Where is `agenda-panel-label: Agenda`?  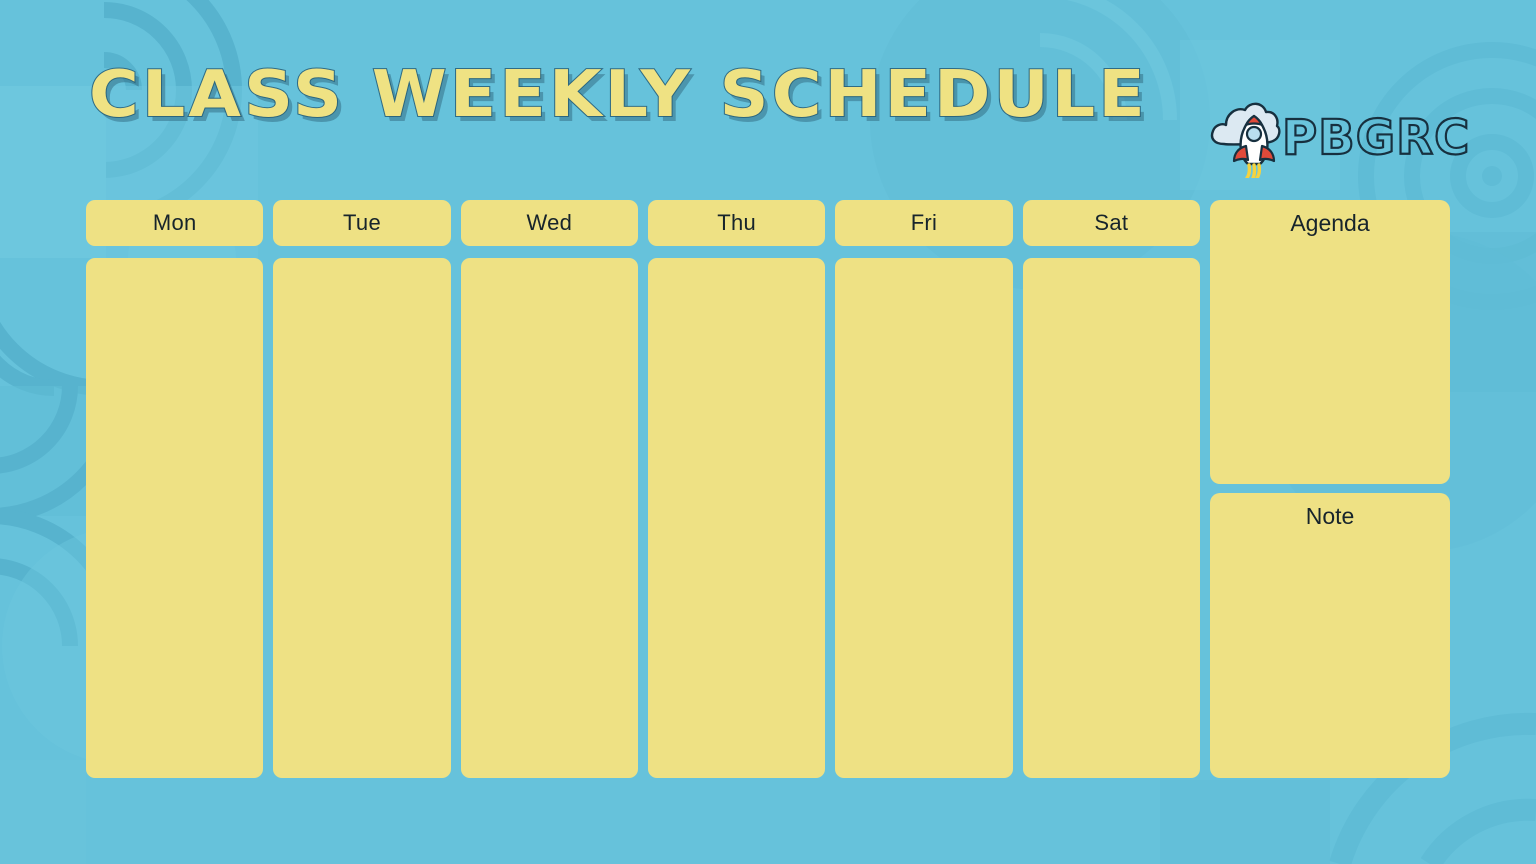
agenda-panel-label: Agenda is located at coordinates (1330, 223).